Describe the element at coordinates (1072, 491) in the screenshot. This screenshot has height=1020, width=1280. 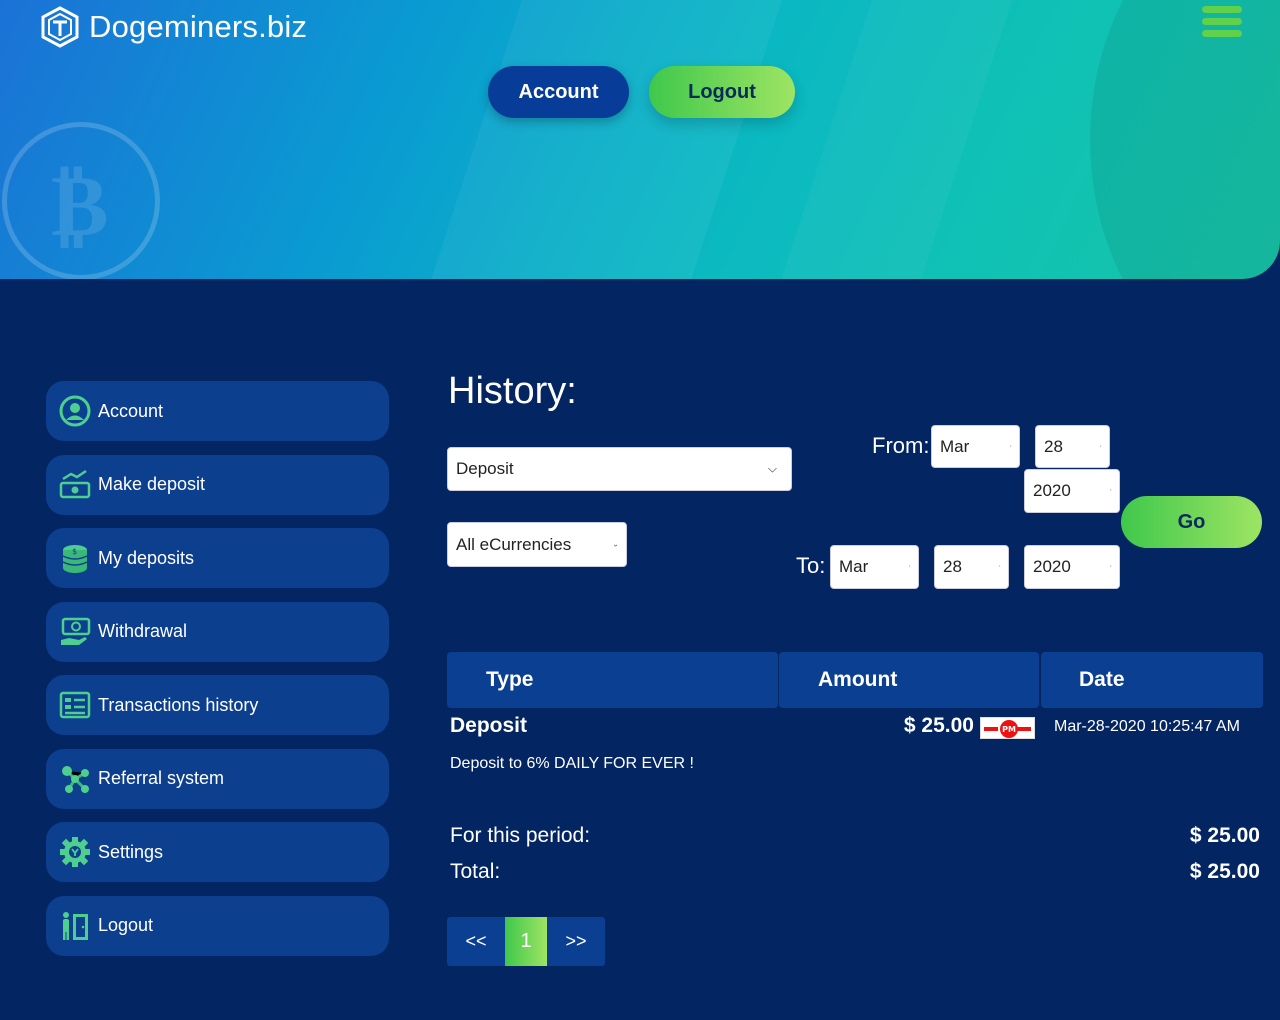
I see `from-year-select: 2020 ·` at that location.